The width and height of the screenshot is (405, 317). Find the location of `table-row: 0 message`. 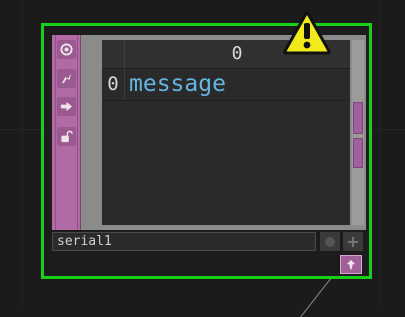

table-row: 0 message is located at coordinates (226, 85).